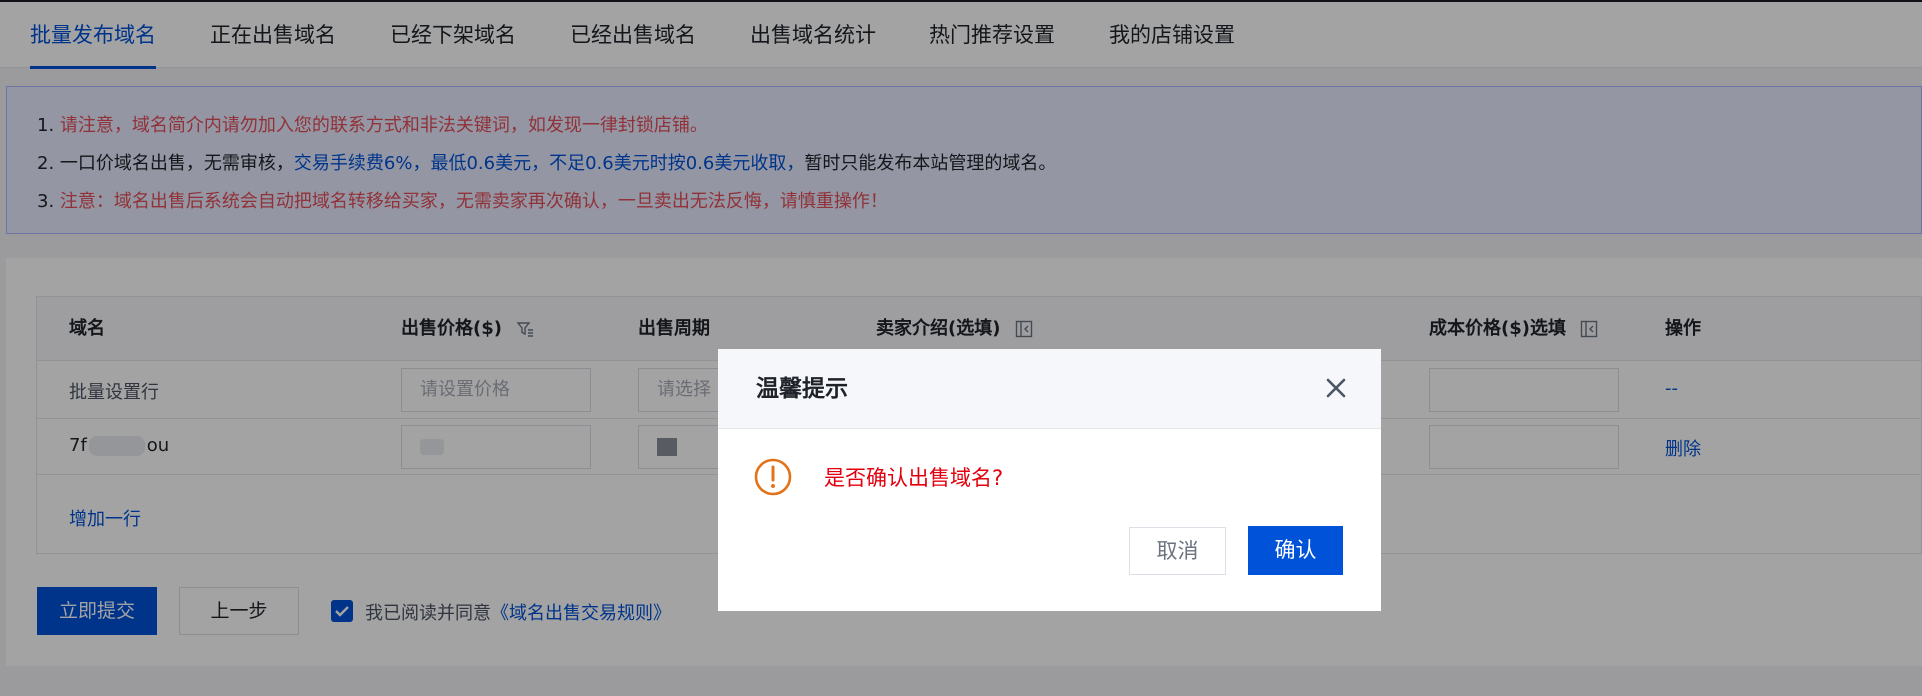  I want to click on close-icon, so click(1336, 388).